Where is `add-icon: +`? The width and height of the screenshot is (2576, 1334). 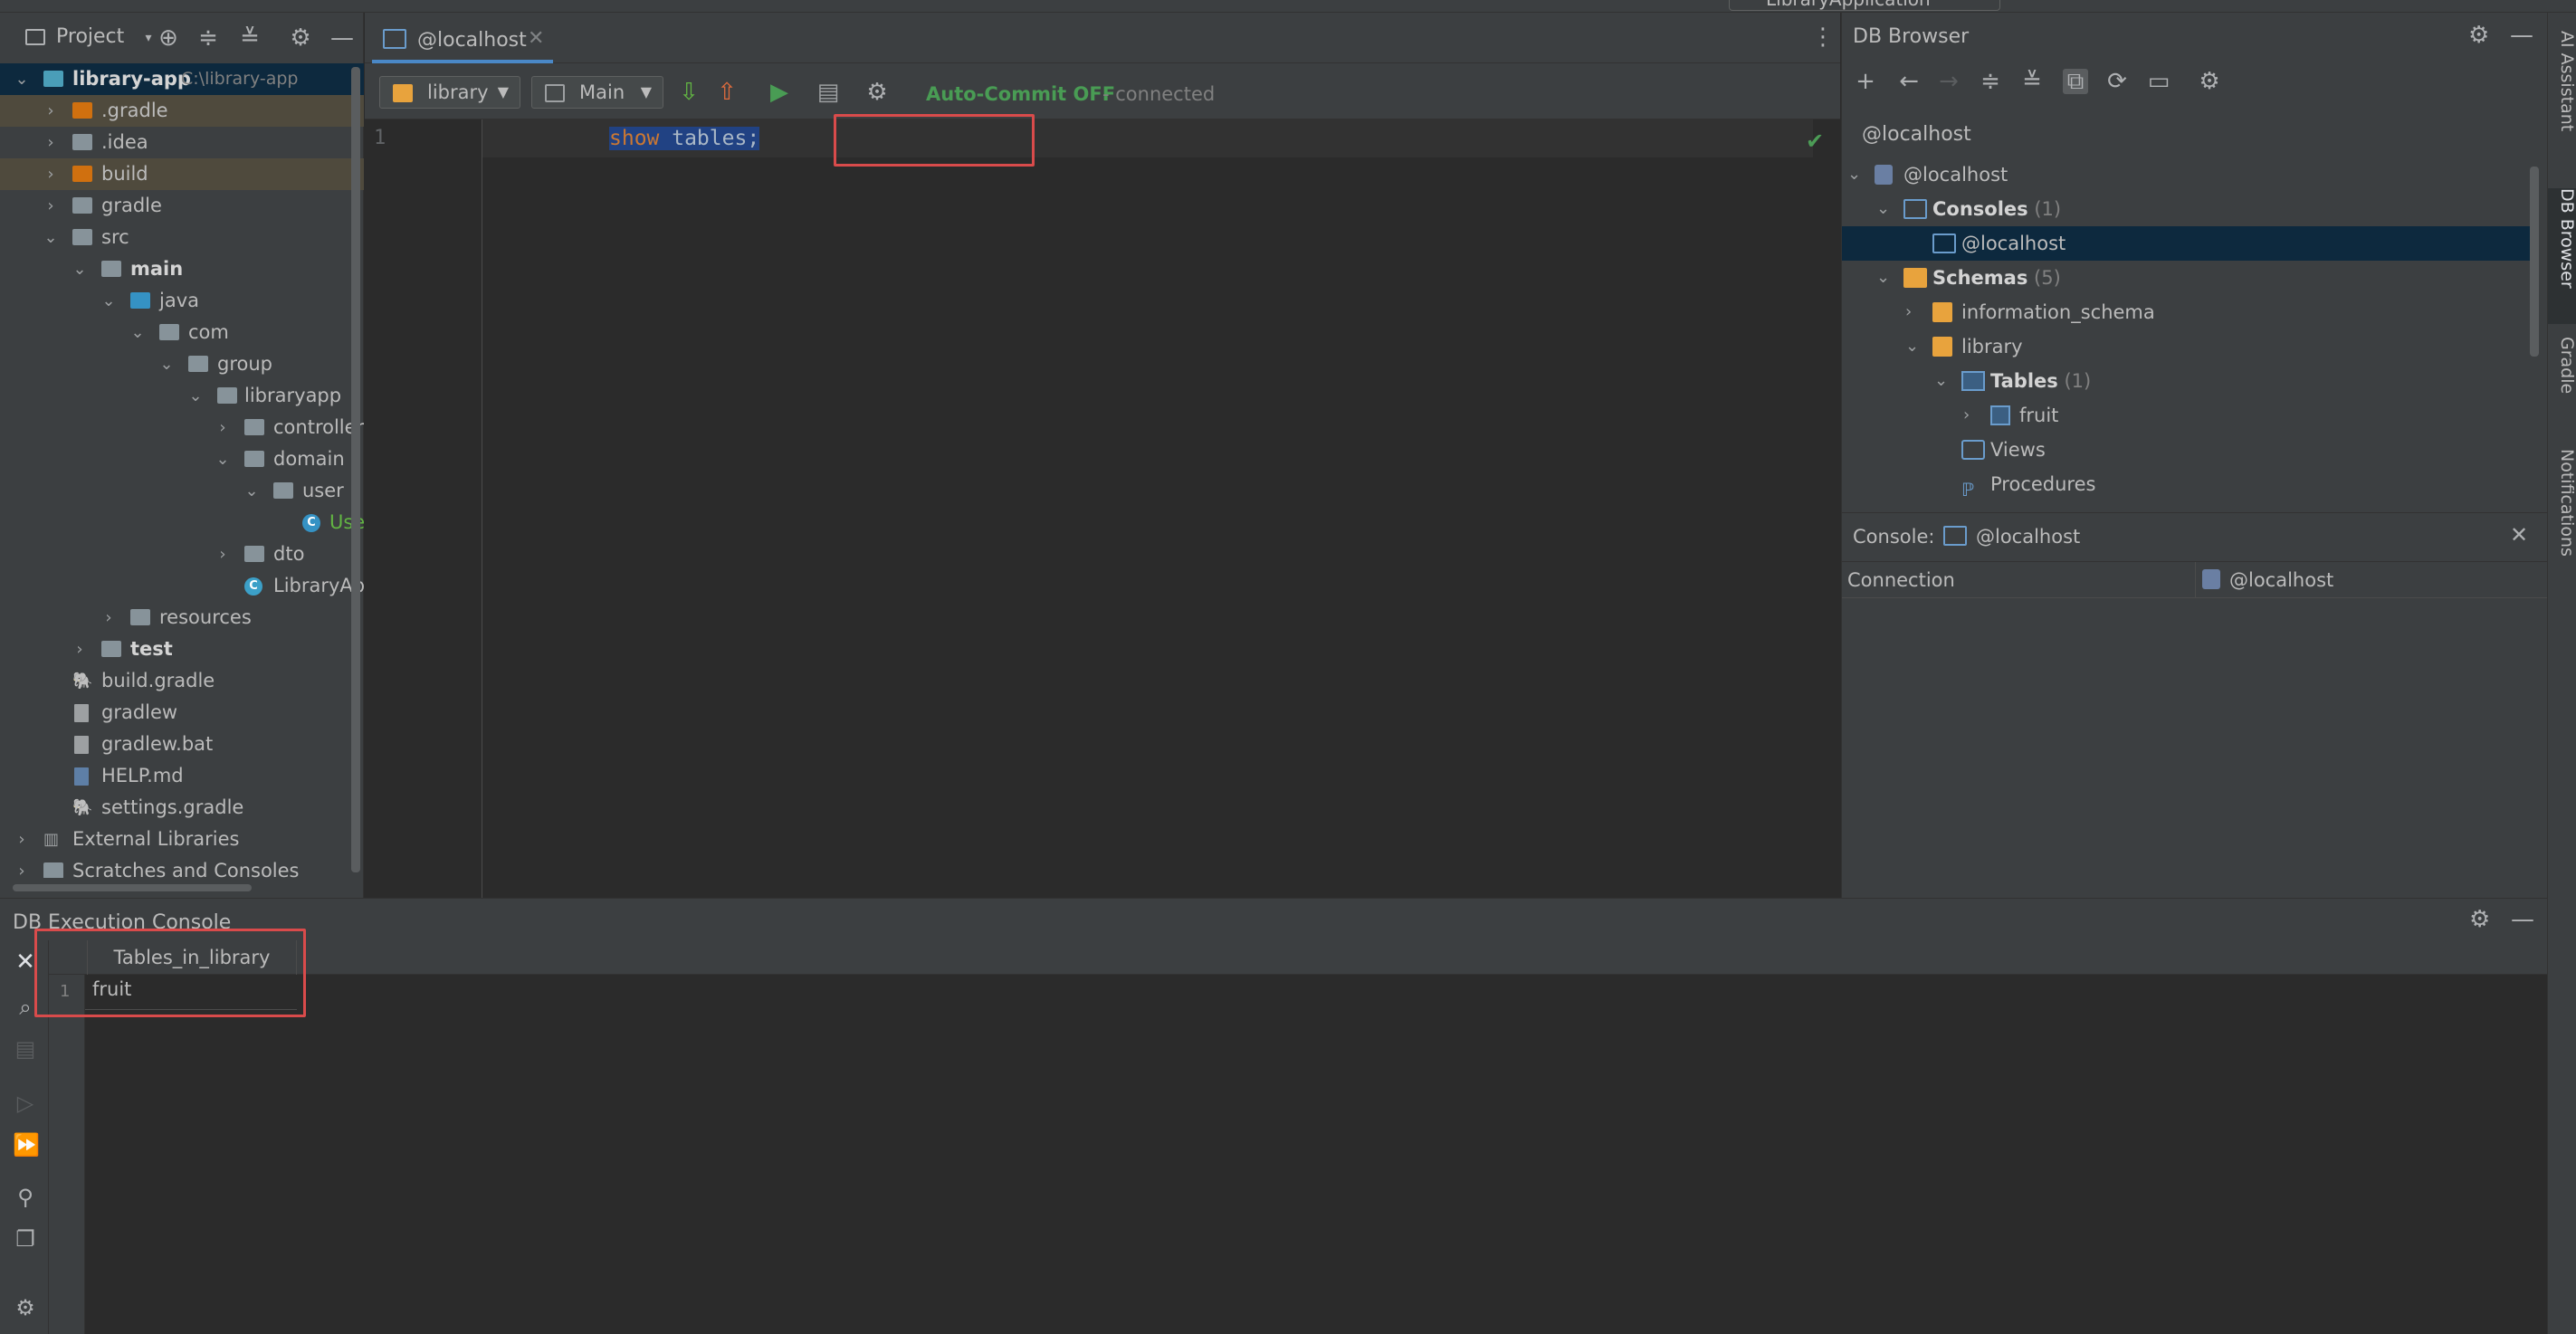 add-icon: + is located at coordinates (1865, 81).